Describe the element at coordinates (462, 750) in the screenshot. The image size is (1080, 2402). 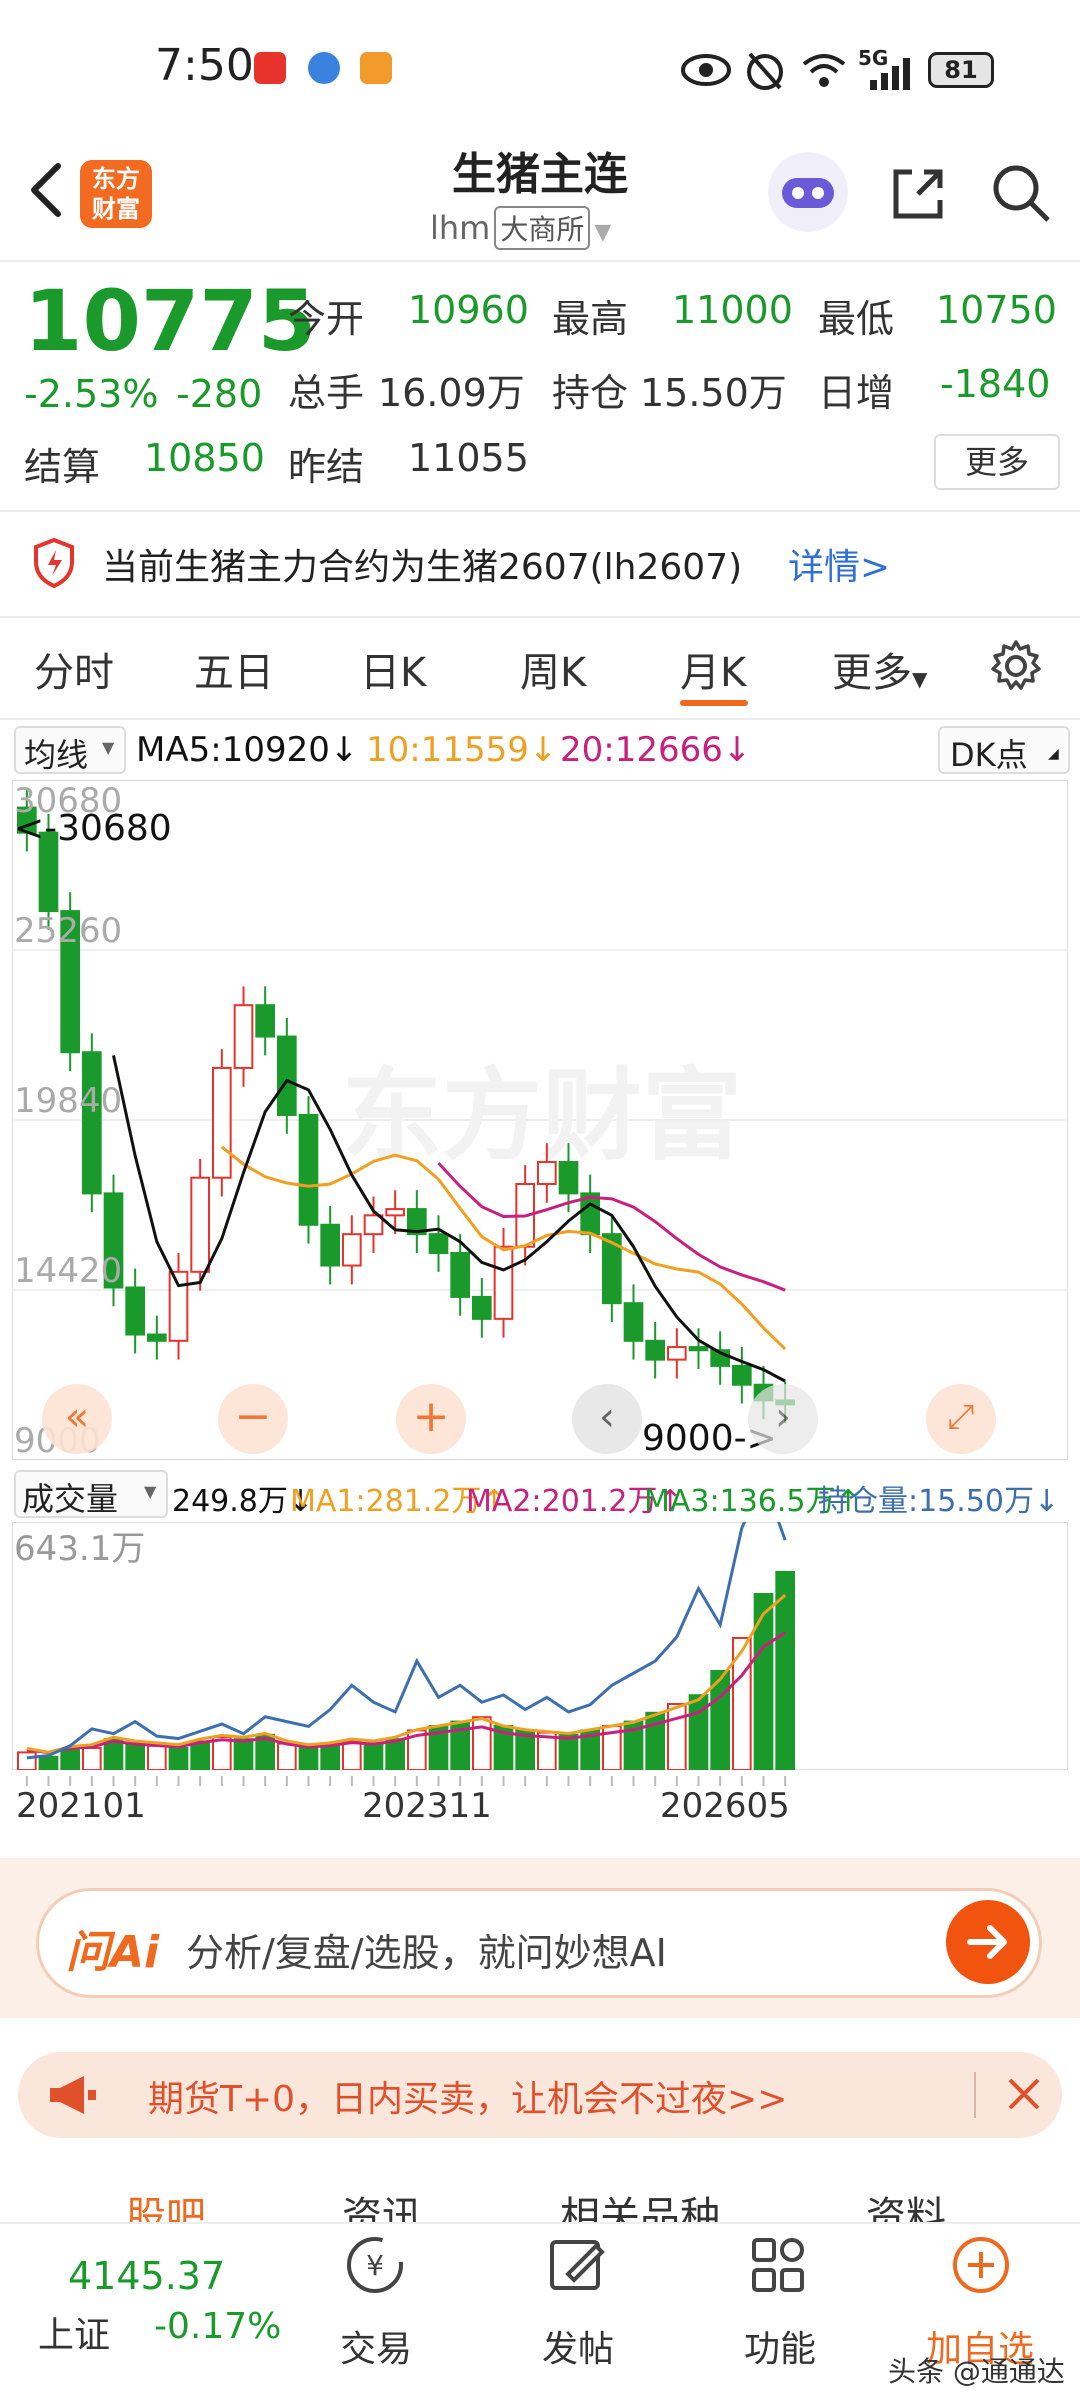
I see `ma10-value: 10:11559↓` at that location.